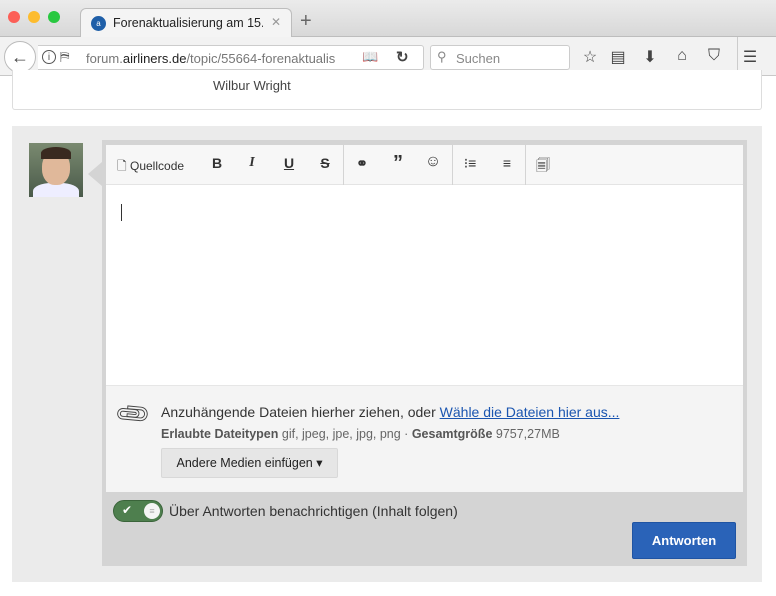  I want to click on home-icon: ⌂, so click(682, 56).